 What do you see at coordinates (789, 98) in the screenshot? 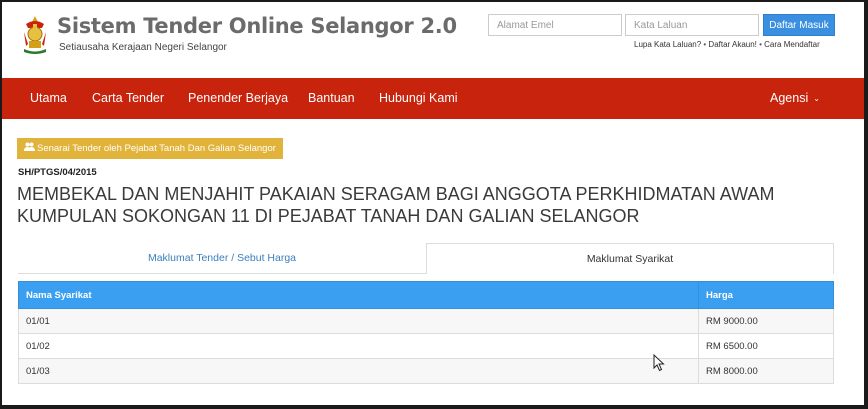
I see `agensi-label: Agensi` at bounding box center [789, 98].